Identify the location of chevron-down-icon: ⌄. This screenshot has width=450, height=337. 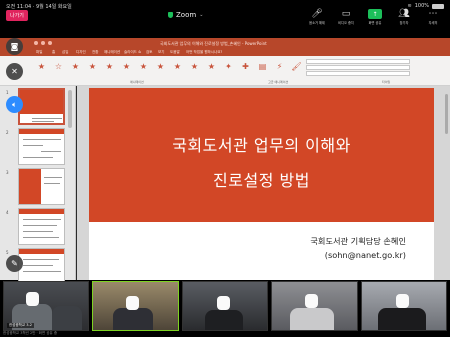
(201, 15).